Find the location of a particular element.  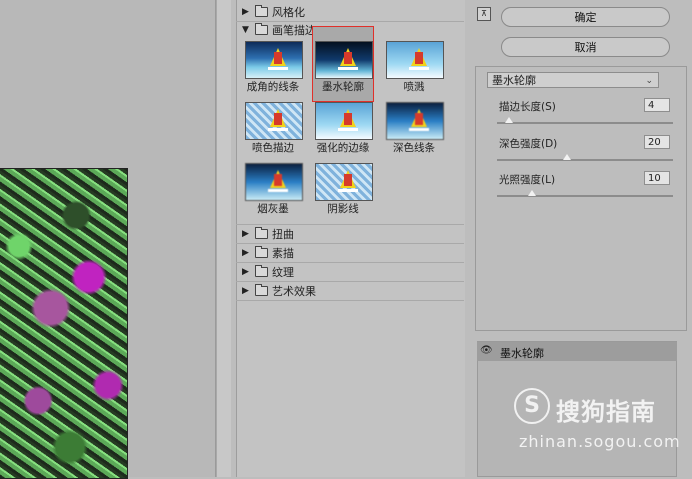

filter-label: 喷色描边 is located at coordinates (273, 148).